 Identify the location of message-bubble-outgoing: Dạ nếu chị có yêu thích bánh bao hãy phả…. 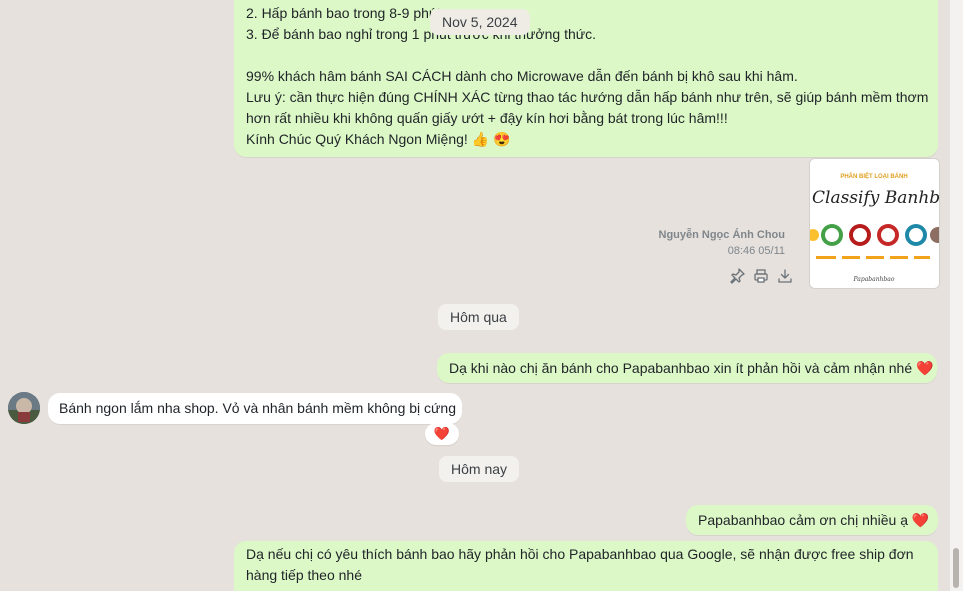
(586, 566).